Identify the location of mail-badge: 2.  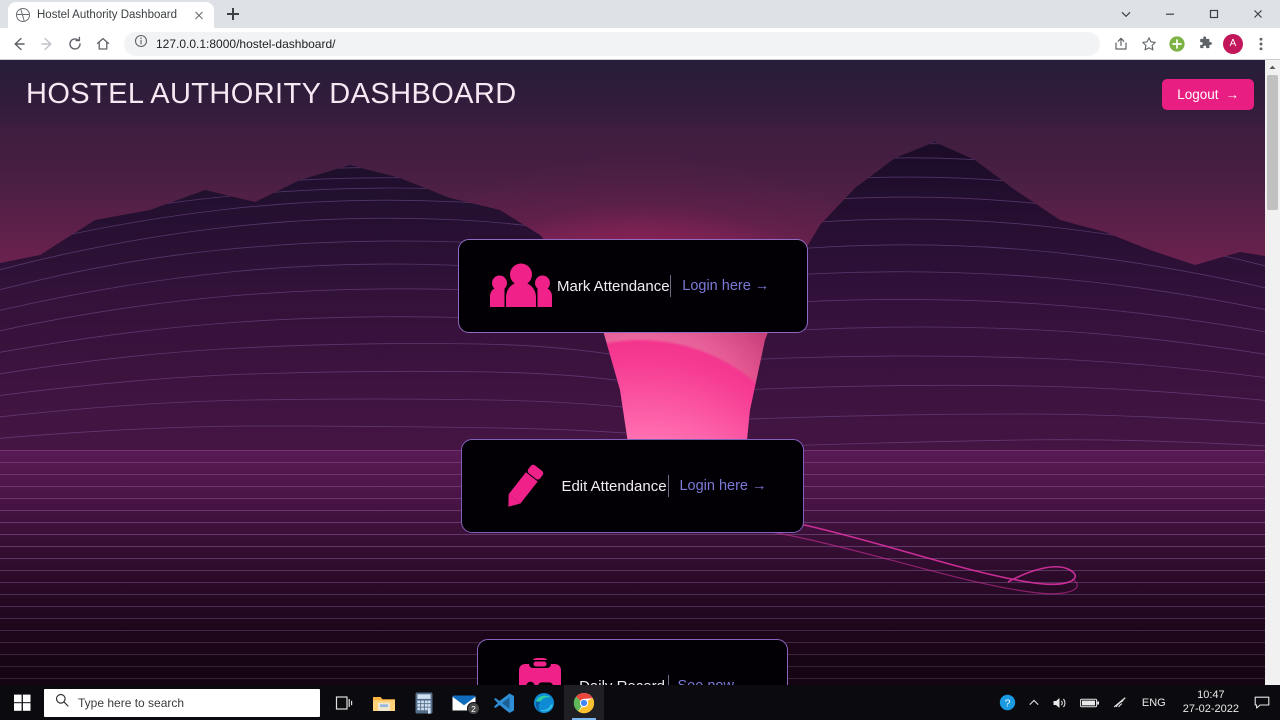
(473, 708).